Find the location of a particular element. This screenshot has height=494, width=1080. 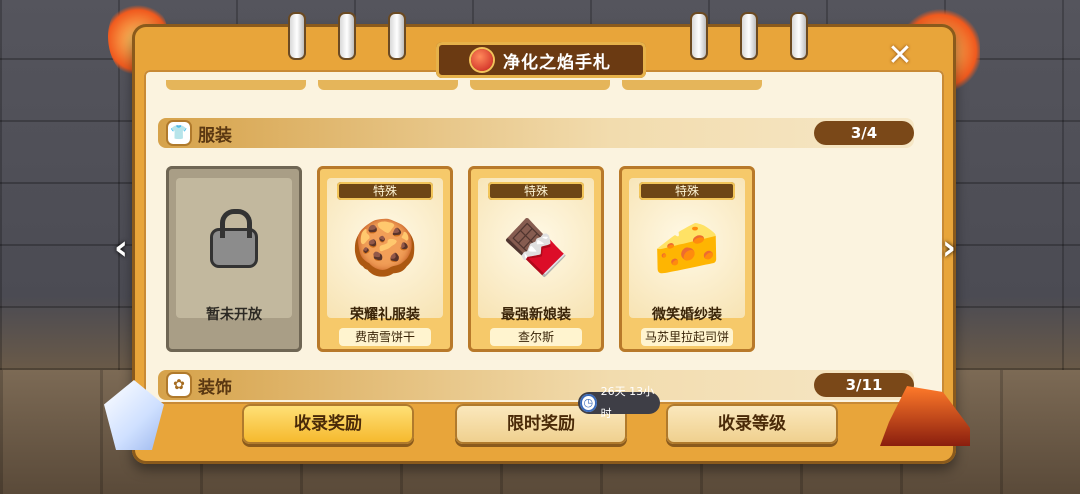

timer-text: 26天 13小时 is located at coordinates (627, 402).